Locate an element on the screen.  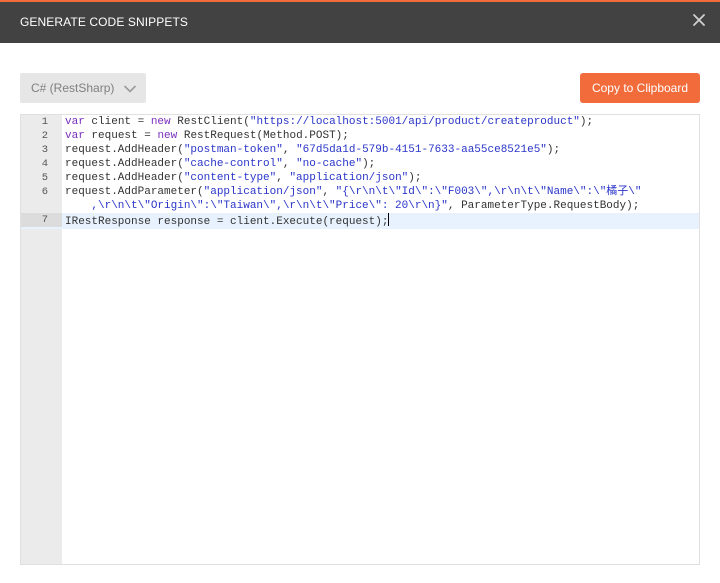
text-cursor is located at coordinates (389, 219).